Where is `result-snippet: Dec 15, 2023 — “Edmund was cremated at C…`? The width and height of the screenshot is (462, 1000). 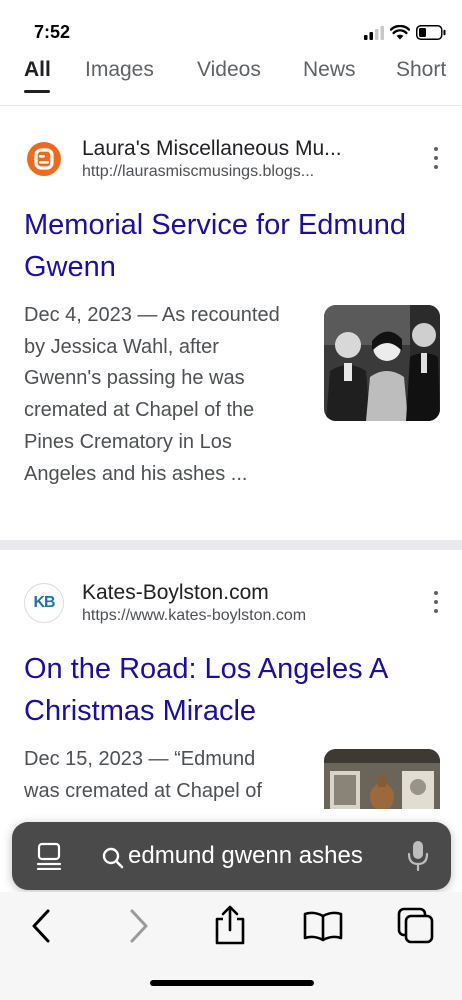
result-snippet: Dec 15, 2023 — “Edmund was cremated at C… is located at coordinates (143, 775).